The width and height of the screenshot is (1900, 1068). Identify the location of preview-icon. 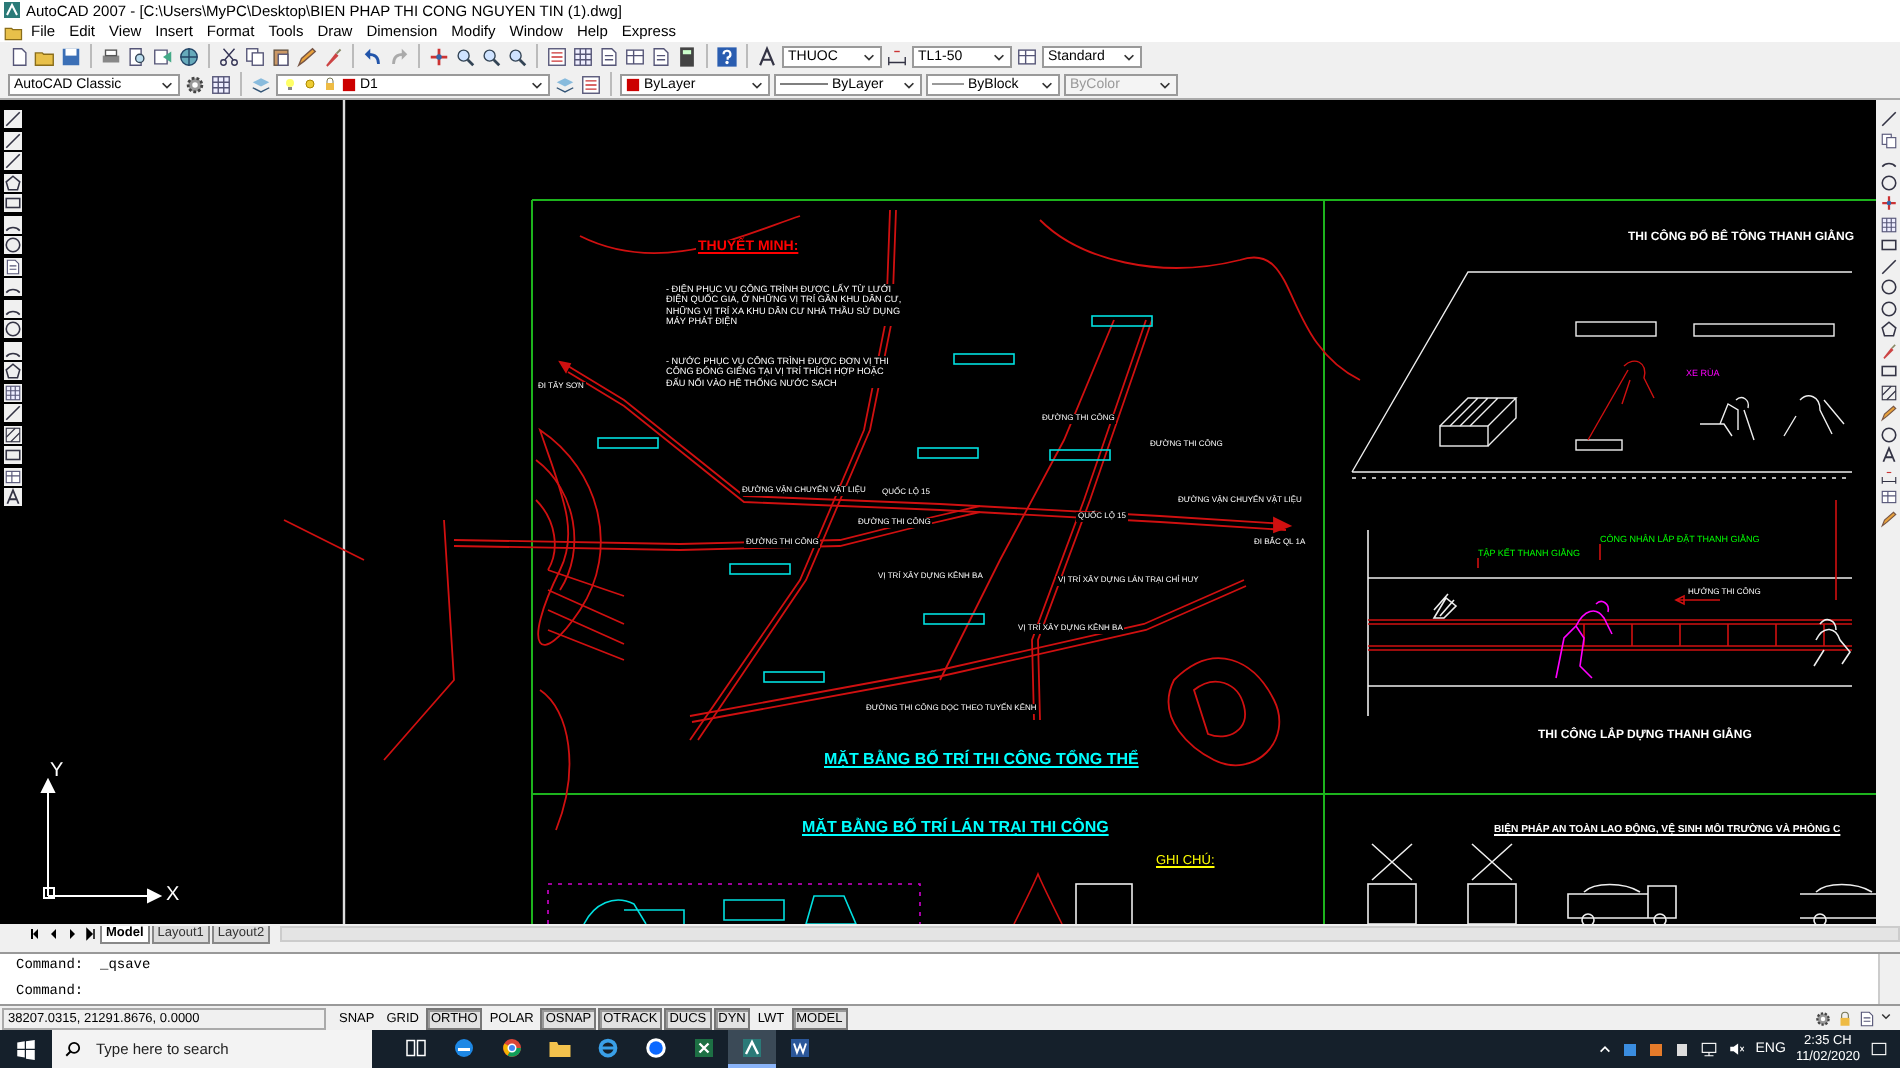
(137, 56).